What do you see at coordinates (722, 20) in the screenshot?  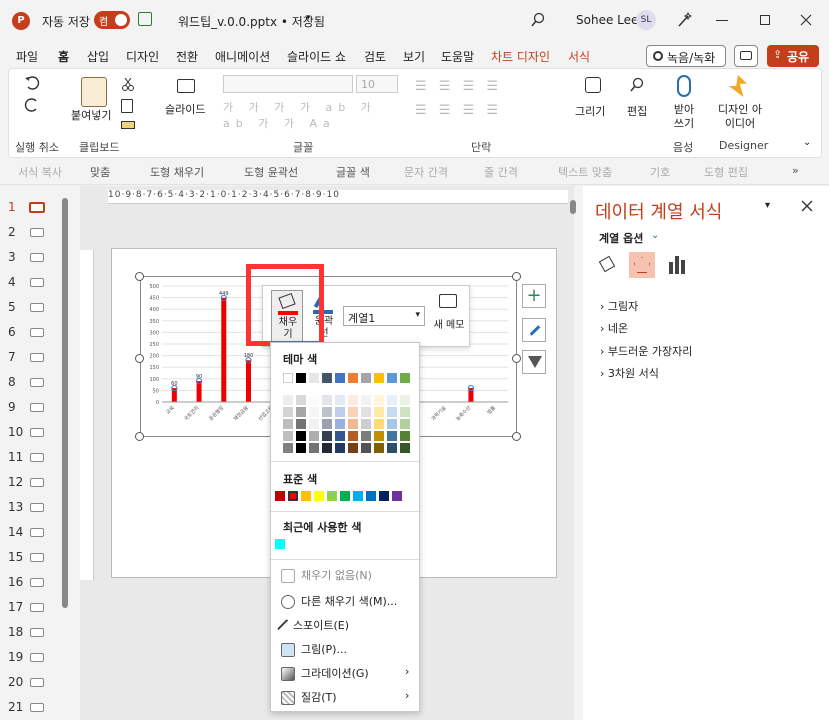 I see `minimize-button` at bounding box center [722, 20].